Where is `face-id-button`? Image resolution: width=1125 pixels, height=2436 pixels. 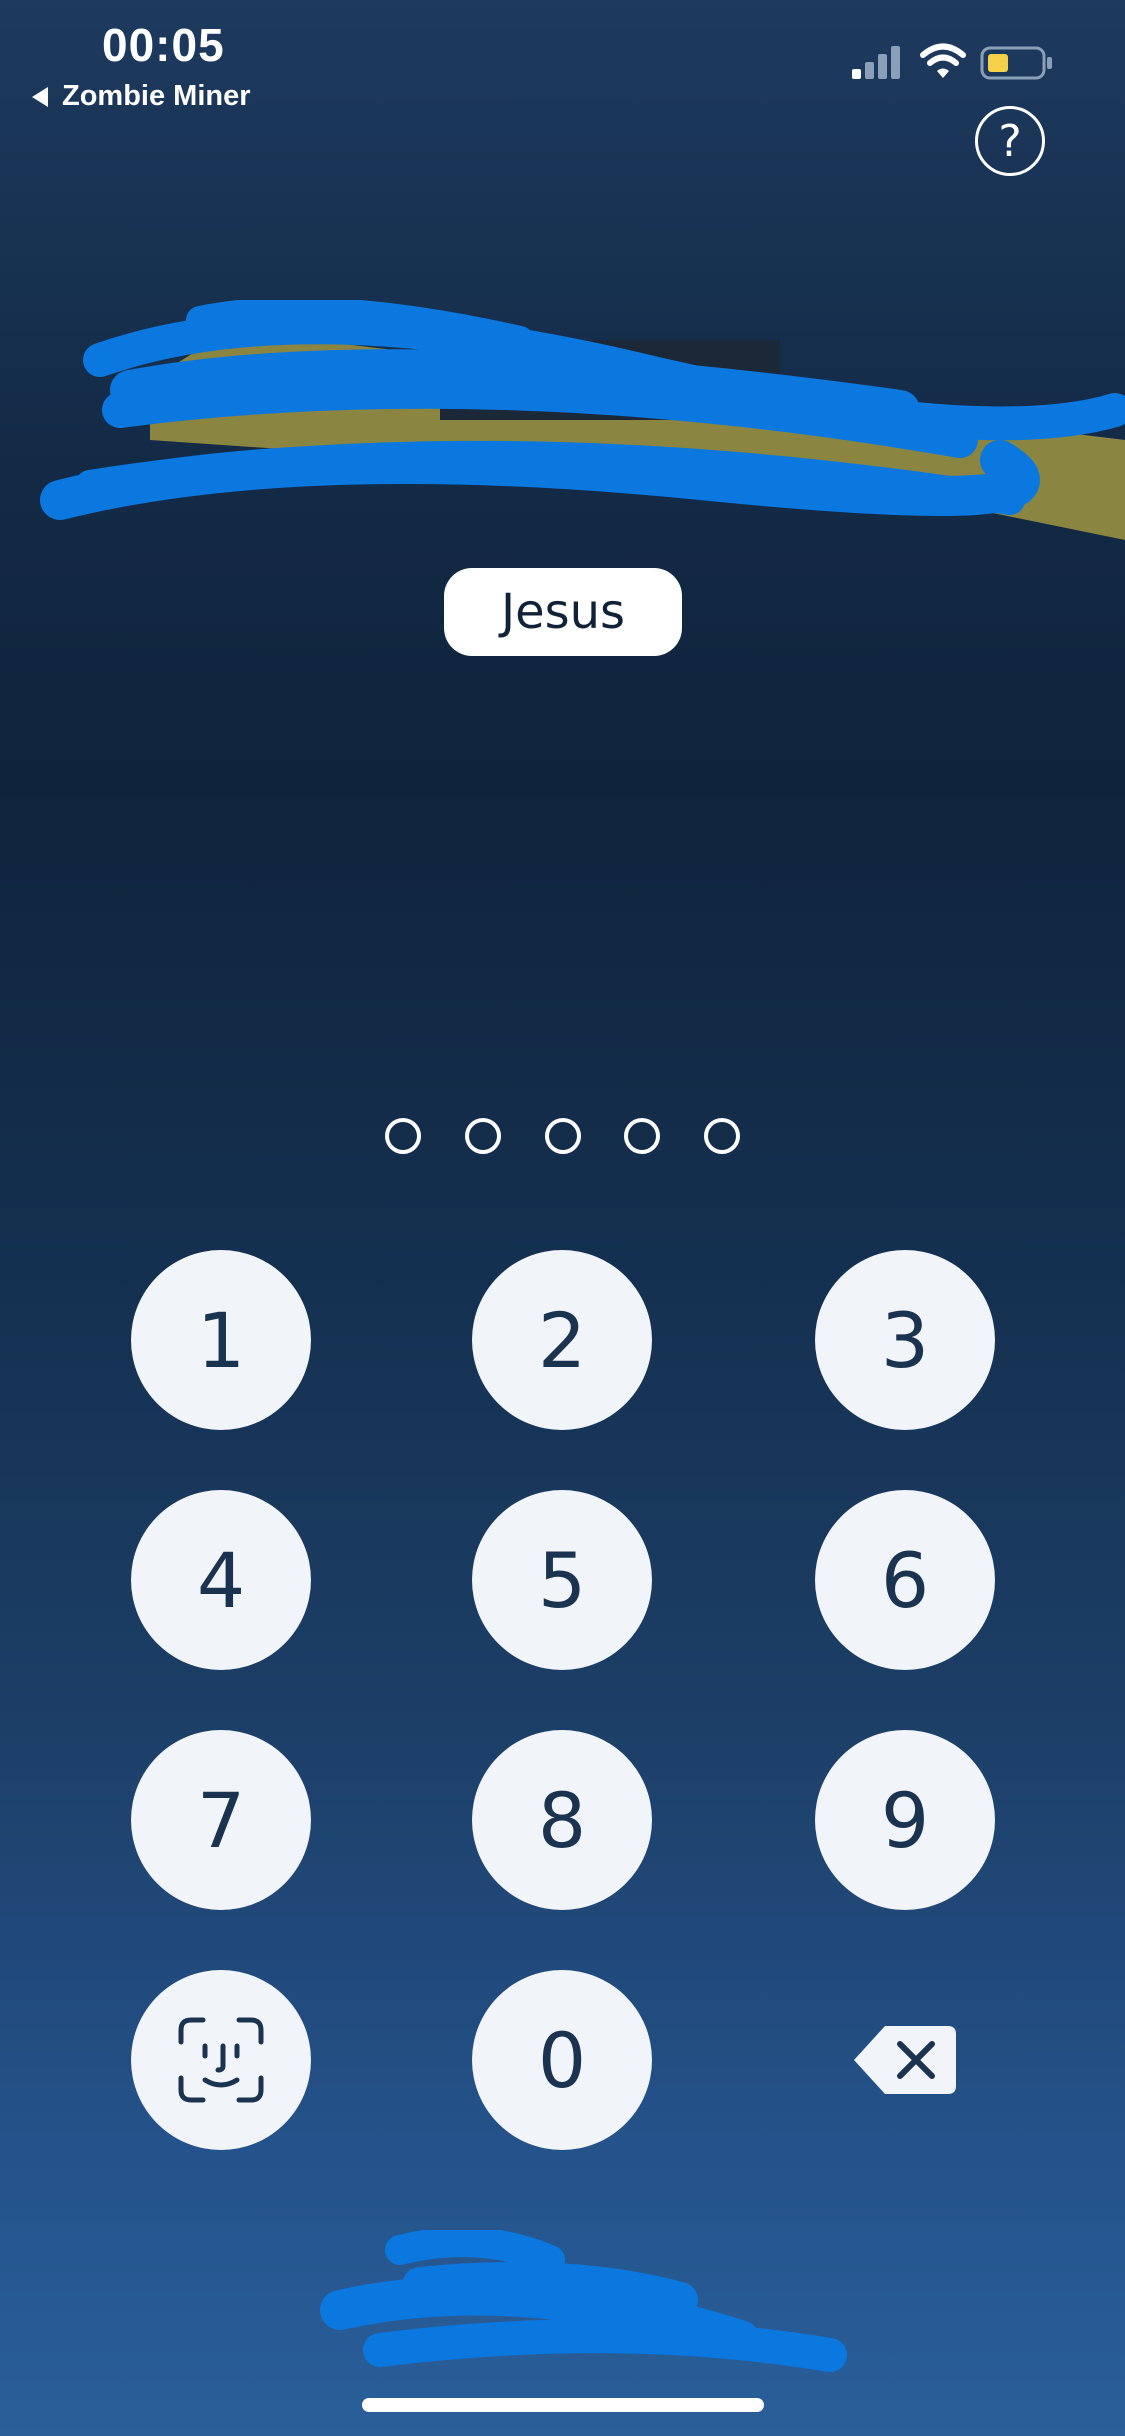
face-id-button is located at coordinates (221, 2060).